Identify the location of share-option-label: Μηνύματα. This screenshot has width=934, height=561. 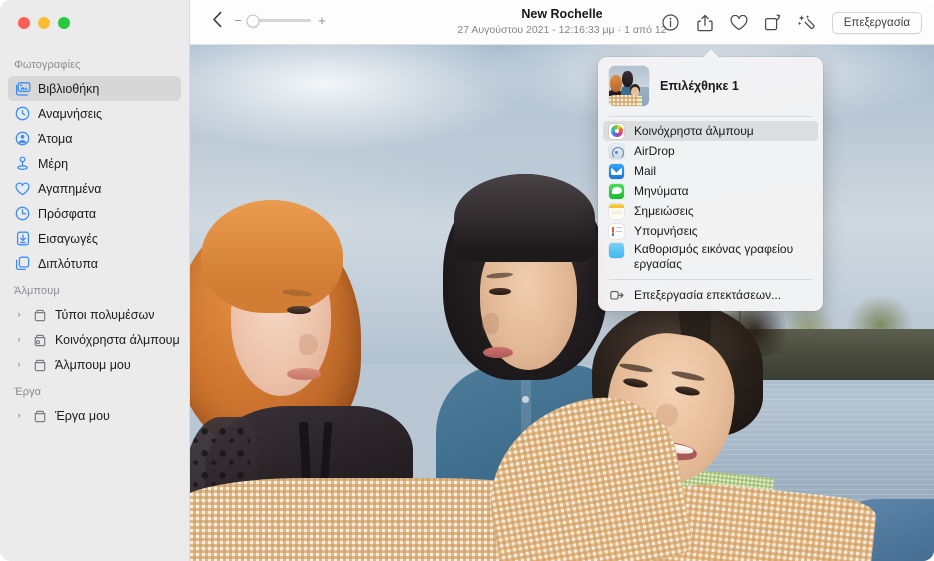
(661, 190).